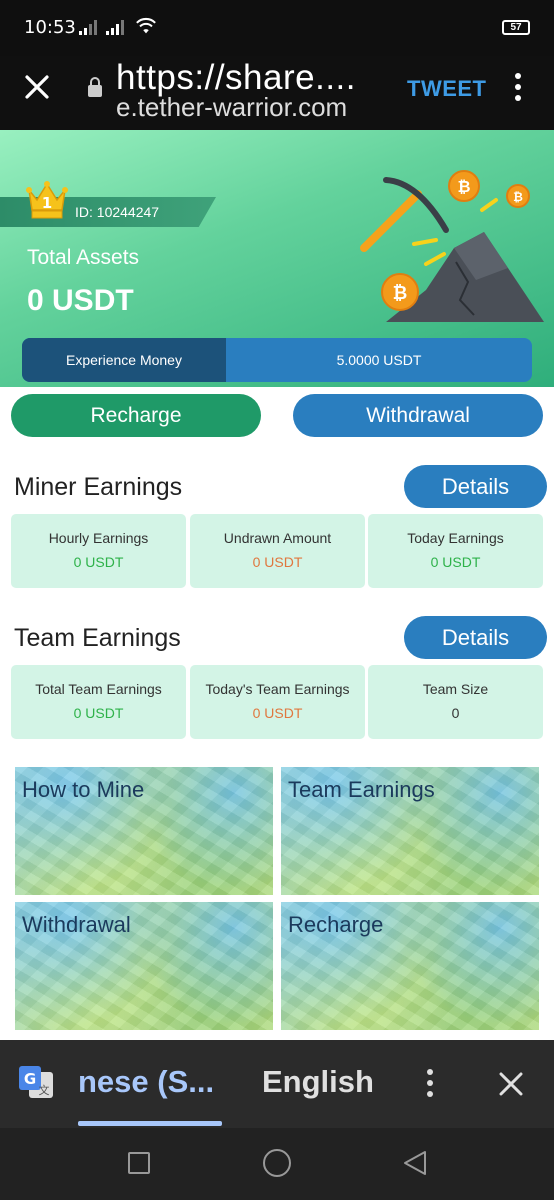  I want to click on user-id: ID: 10244247, so click(117, 212).